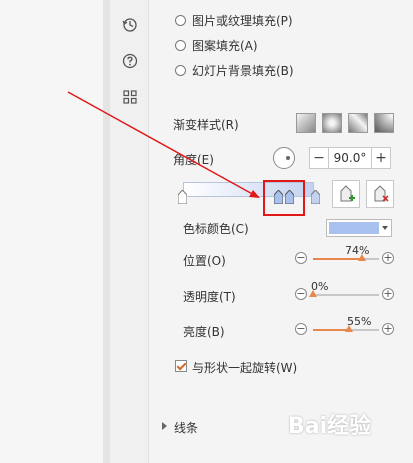  What do you see at coordinates (385, 228) in the screenshot?
I see `chevron-down-icon` at bounding box center [385, 228].